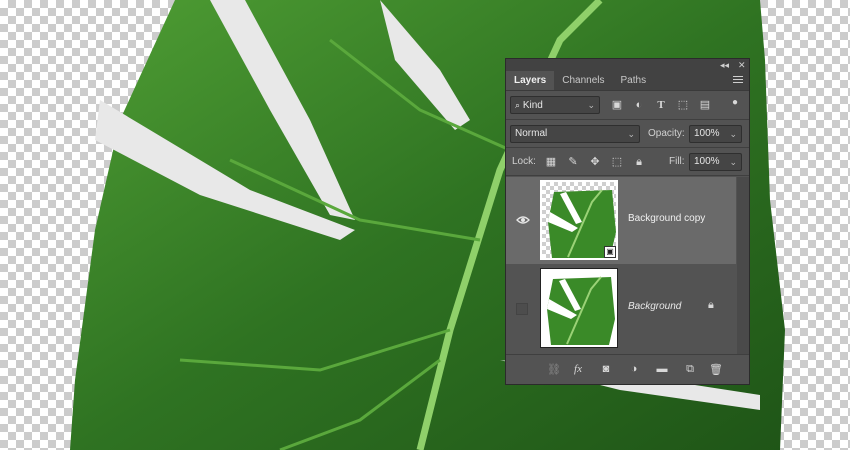 The image size is (850, 450). What do you see at coordinates (662, 369) in the screenshot?
I see `folder-icon: ▬` at bounding box center [662, 369].